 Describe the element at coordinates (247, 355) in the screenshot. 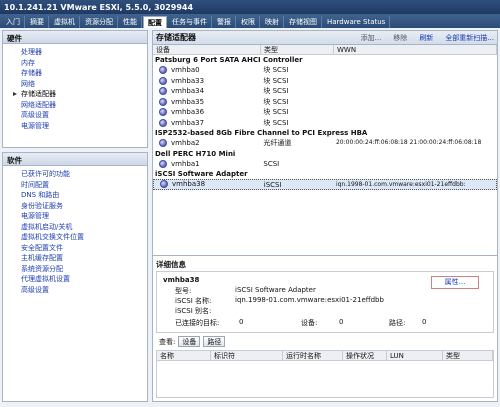

I see `column-identifier: 标识符` at that location.